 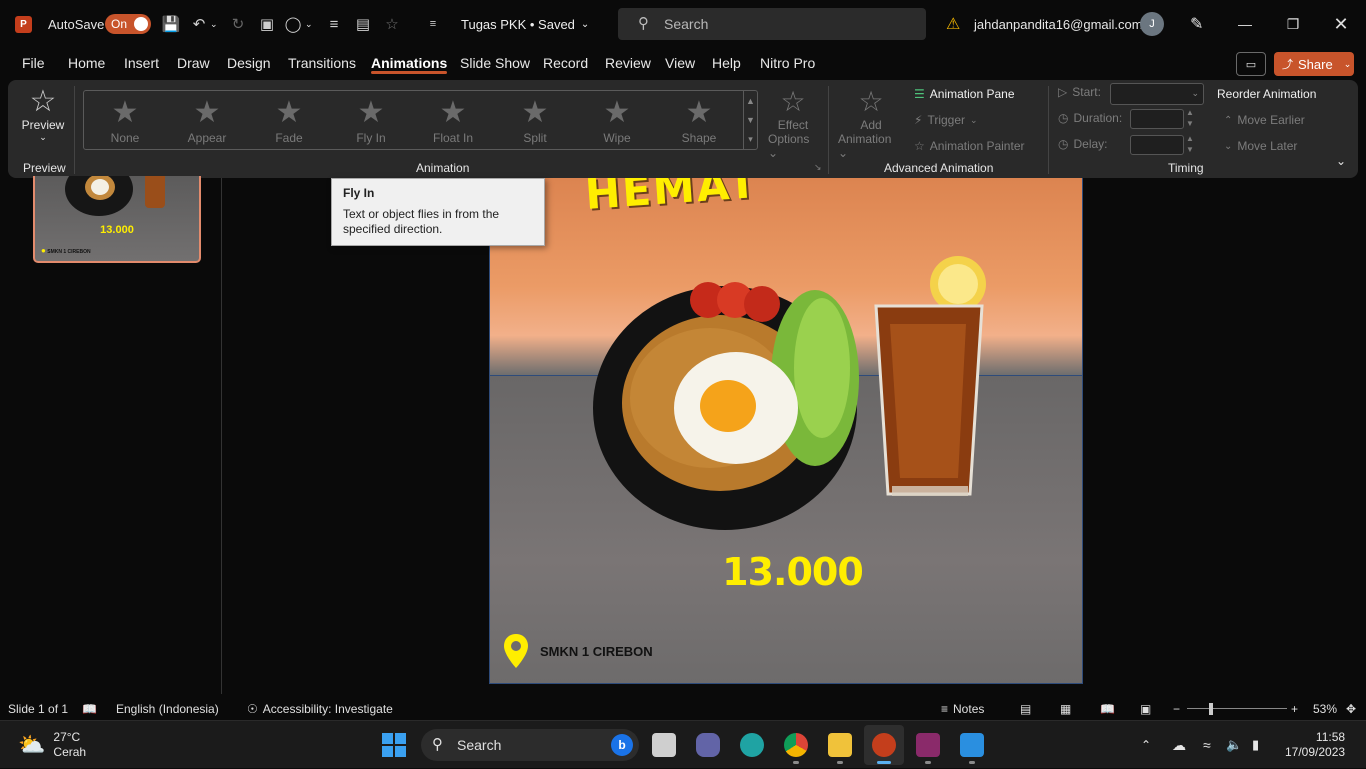 I want to click on tab-design: Design, so click(x=249, y=63).